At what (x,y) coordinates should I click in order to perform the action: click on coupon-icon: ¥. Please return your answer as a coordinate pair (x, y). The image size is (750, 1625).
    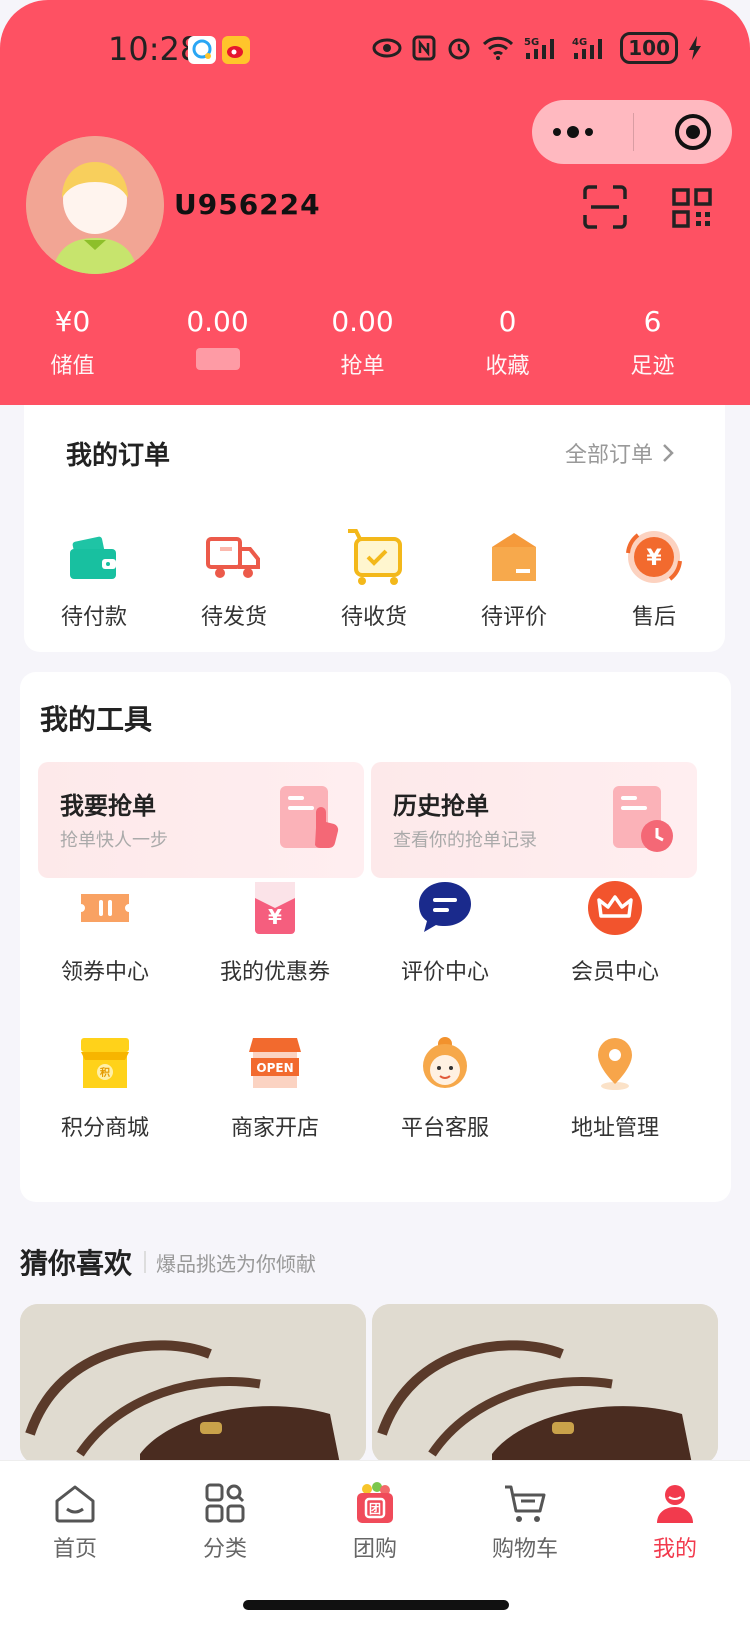
    Looking at the image, I should click on (275, 908).